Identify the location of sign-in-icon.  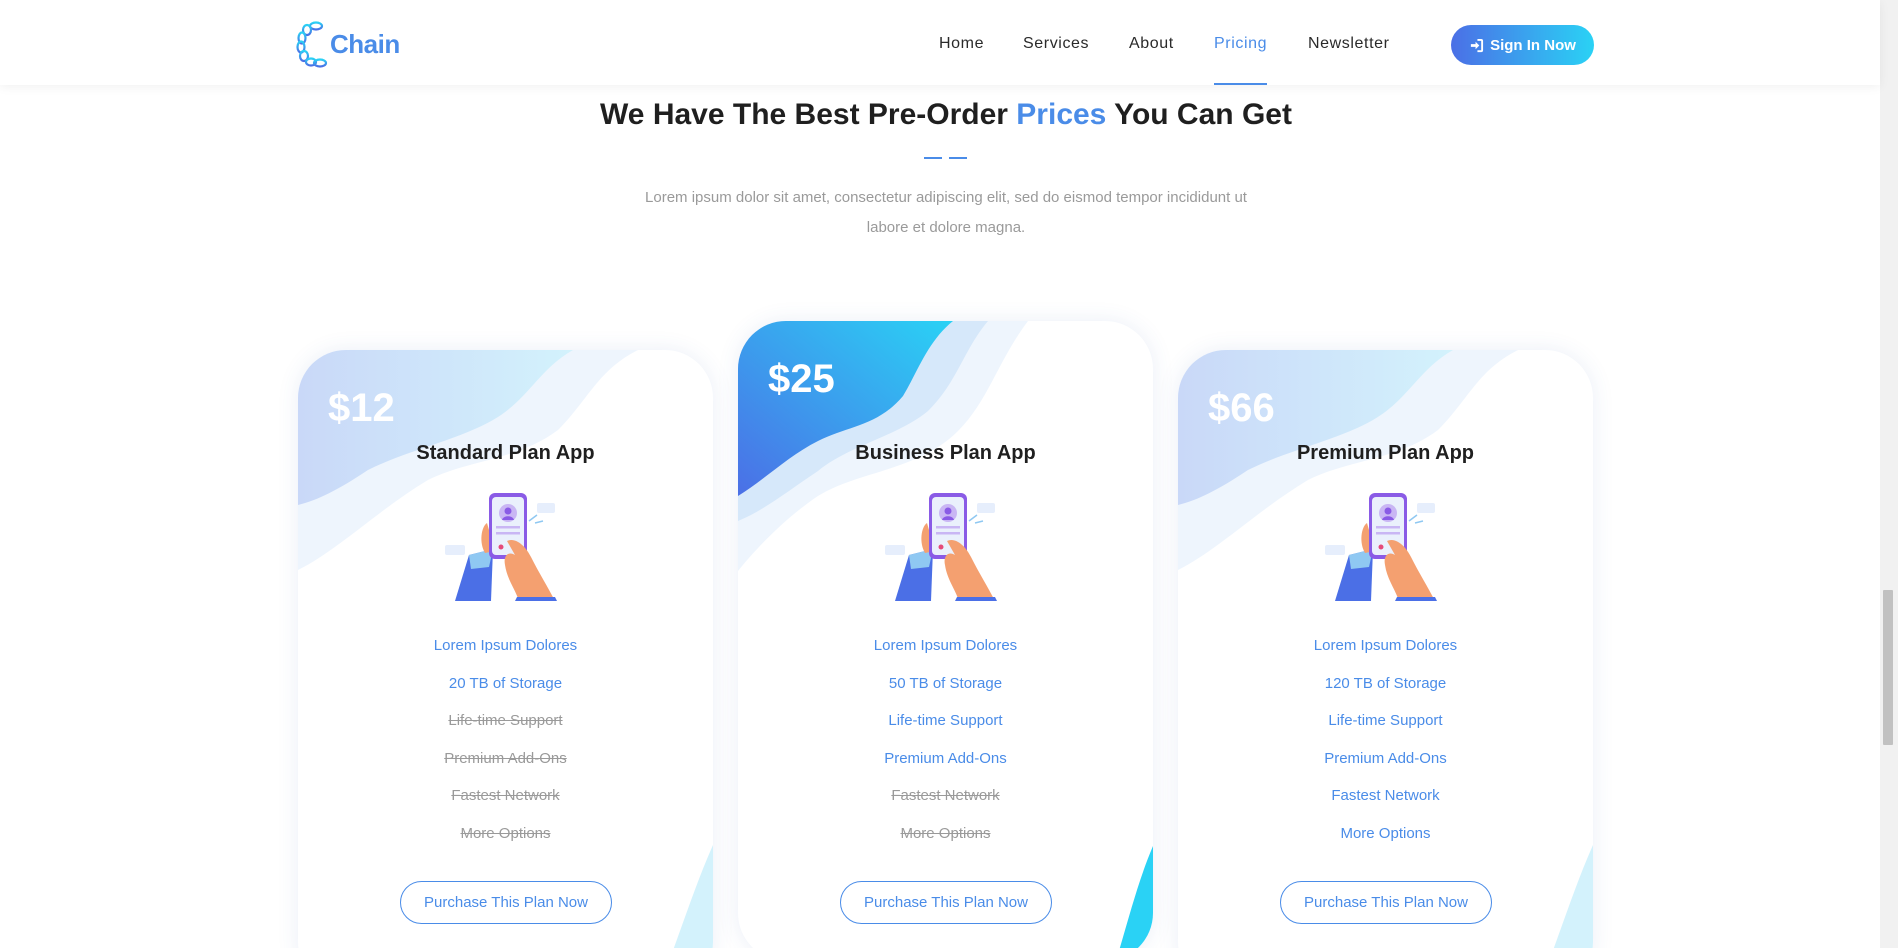
(1477, 45).